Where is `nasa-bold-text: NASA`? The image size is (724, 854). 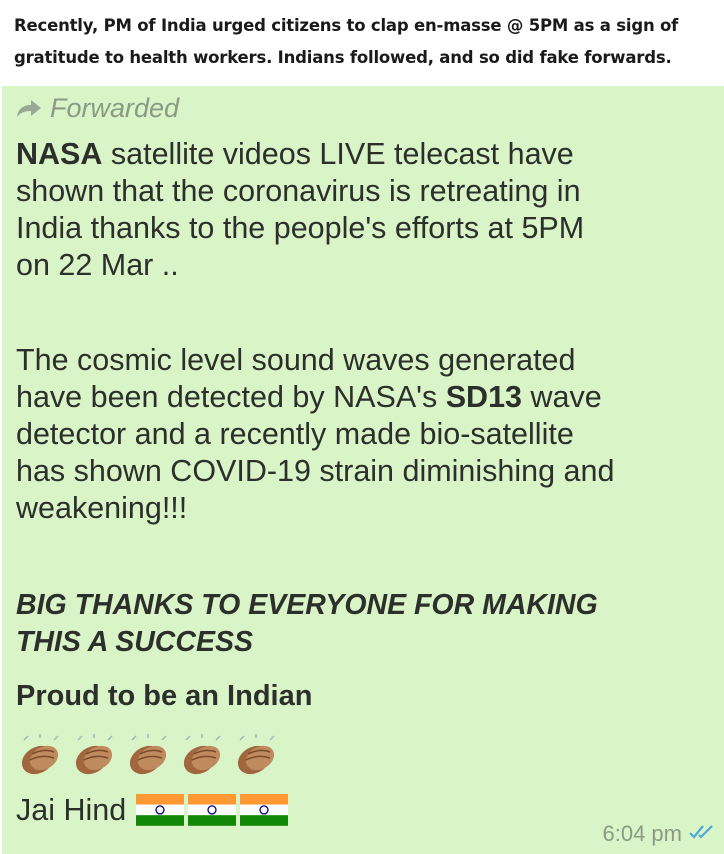 nasa-bold-text: NASA is located at coordinates (59, 154).